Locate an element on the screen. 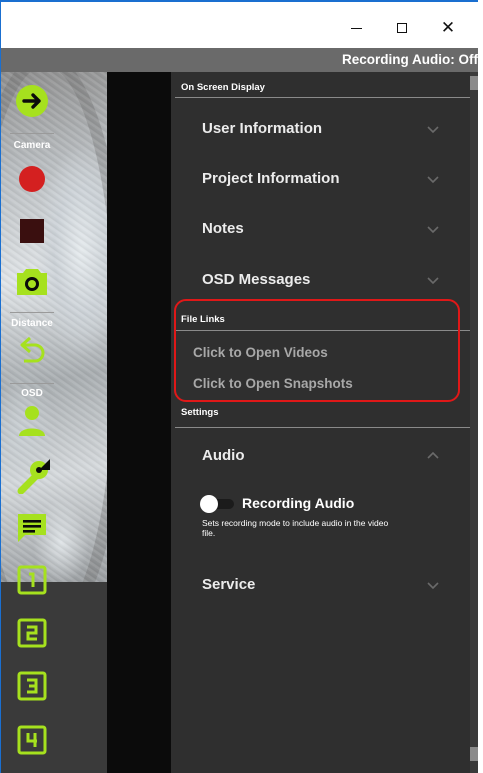 The width and height of the screenshot is (483, 773). title-bar: ✕ is located at coordinates (239, 25).